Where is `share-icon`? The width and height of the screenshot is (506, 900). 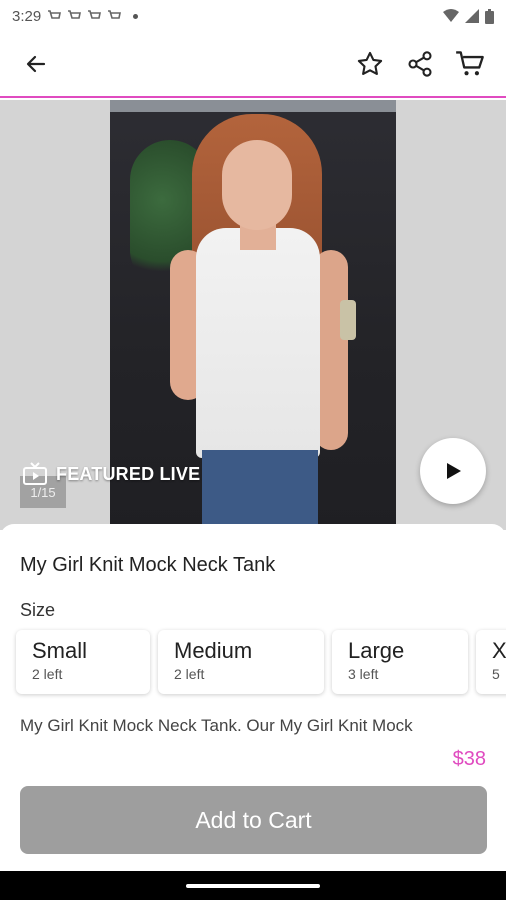
share-icon is located at coordinates (420, 64).